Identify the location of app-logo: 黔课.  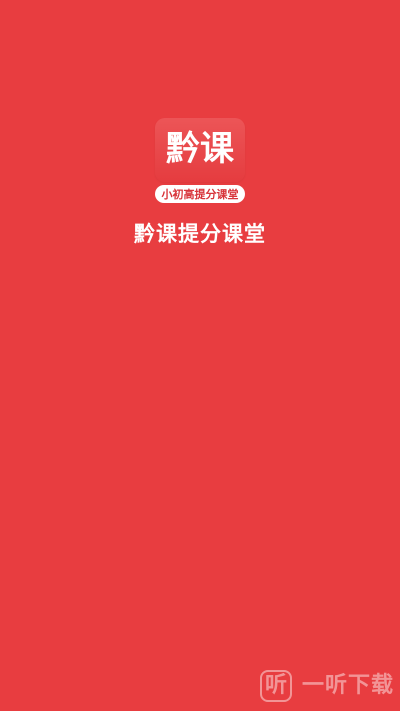
(200, 150).